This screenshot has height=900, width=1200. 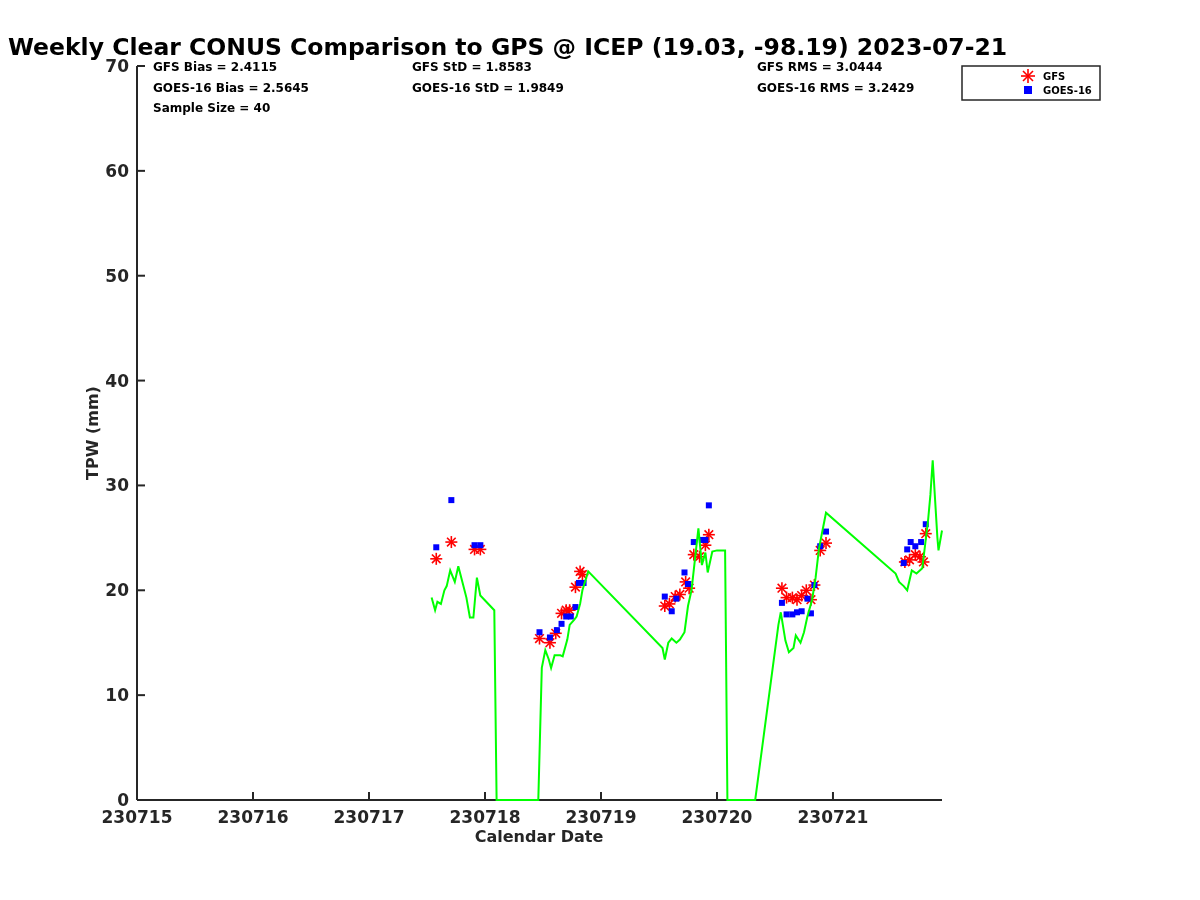 What do you see at coordinates (123, 800) in the screenshot?
I see `y-tick-label: 0` at bounding box center [123, 800].